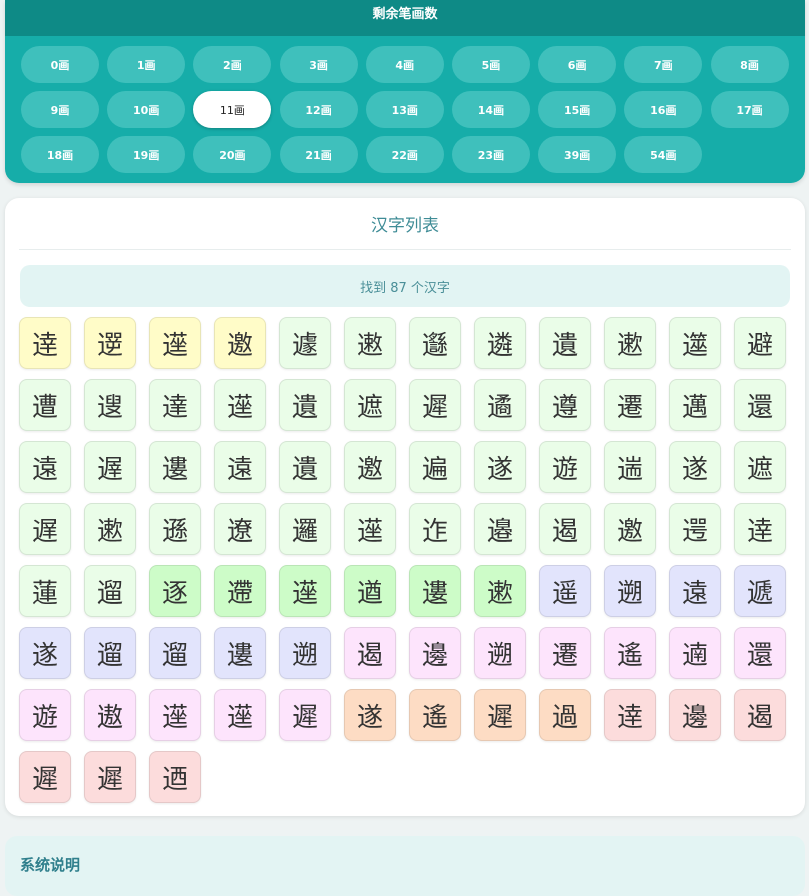 The width and height of the screenshot is (809, 896). What do you see at coordinates (565, 405) in the screenshot?
I see `char-tile: 遵` at bounding box center [565, 405].